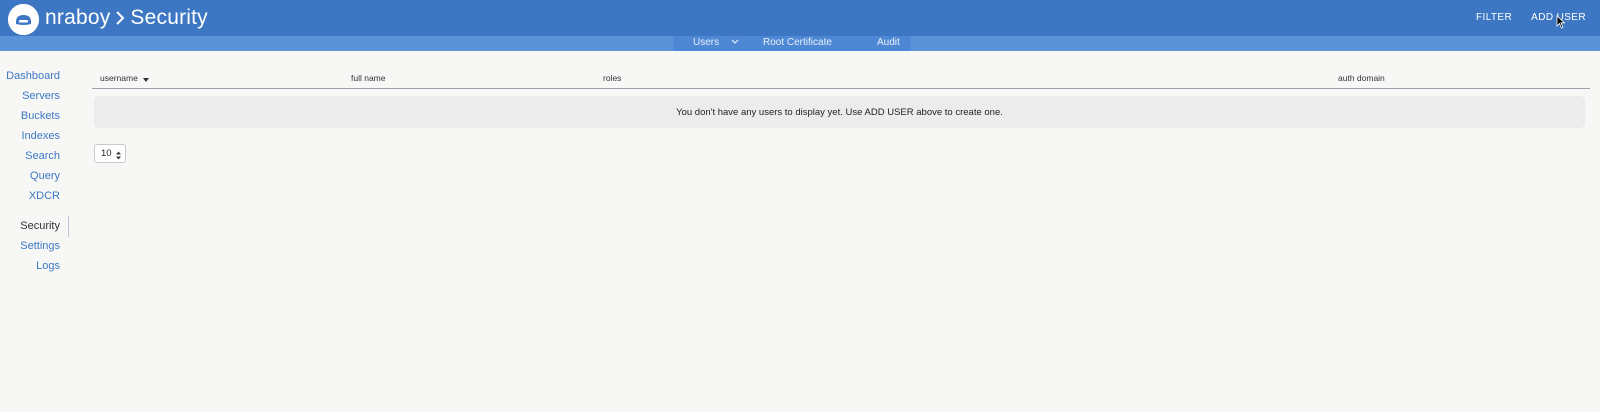 Image resolution: width=1600 pixels, height=412 pixels. I want to click on column-header-auth-domain: auth domain, so click(1361, 78).